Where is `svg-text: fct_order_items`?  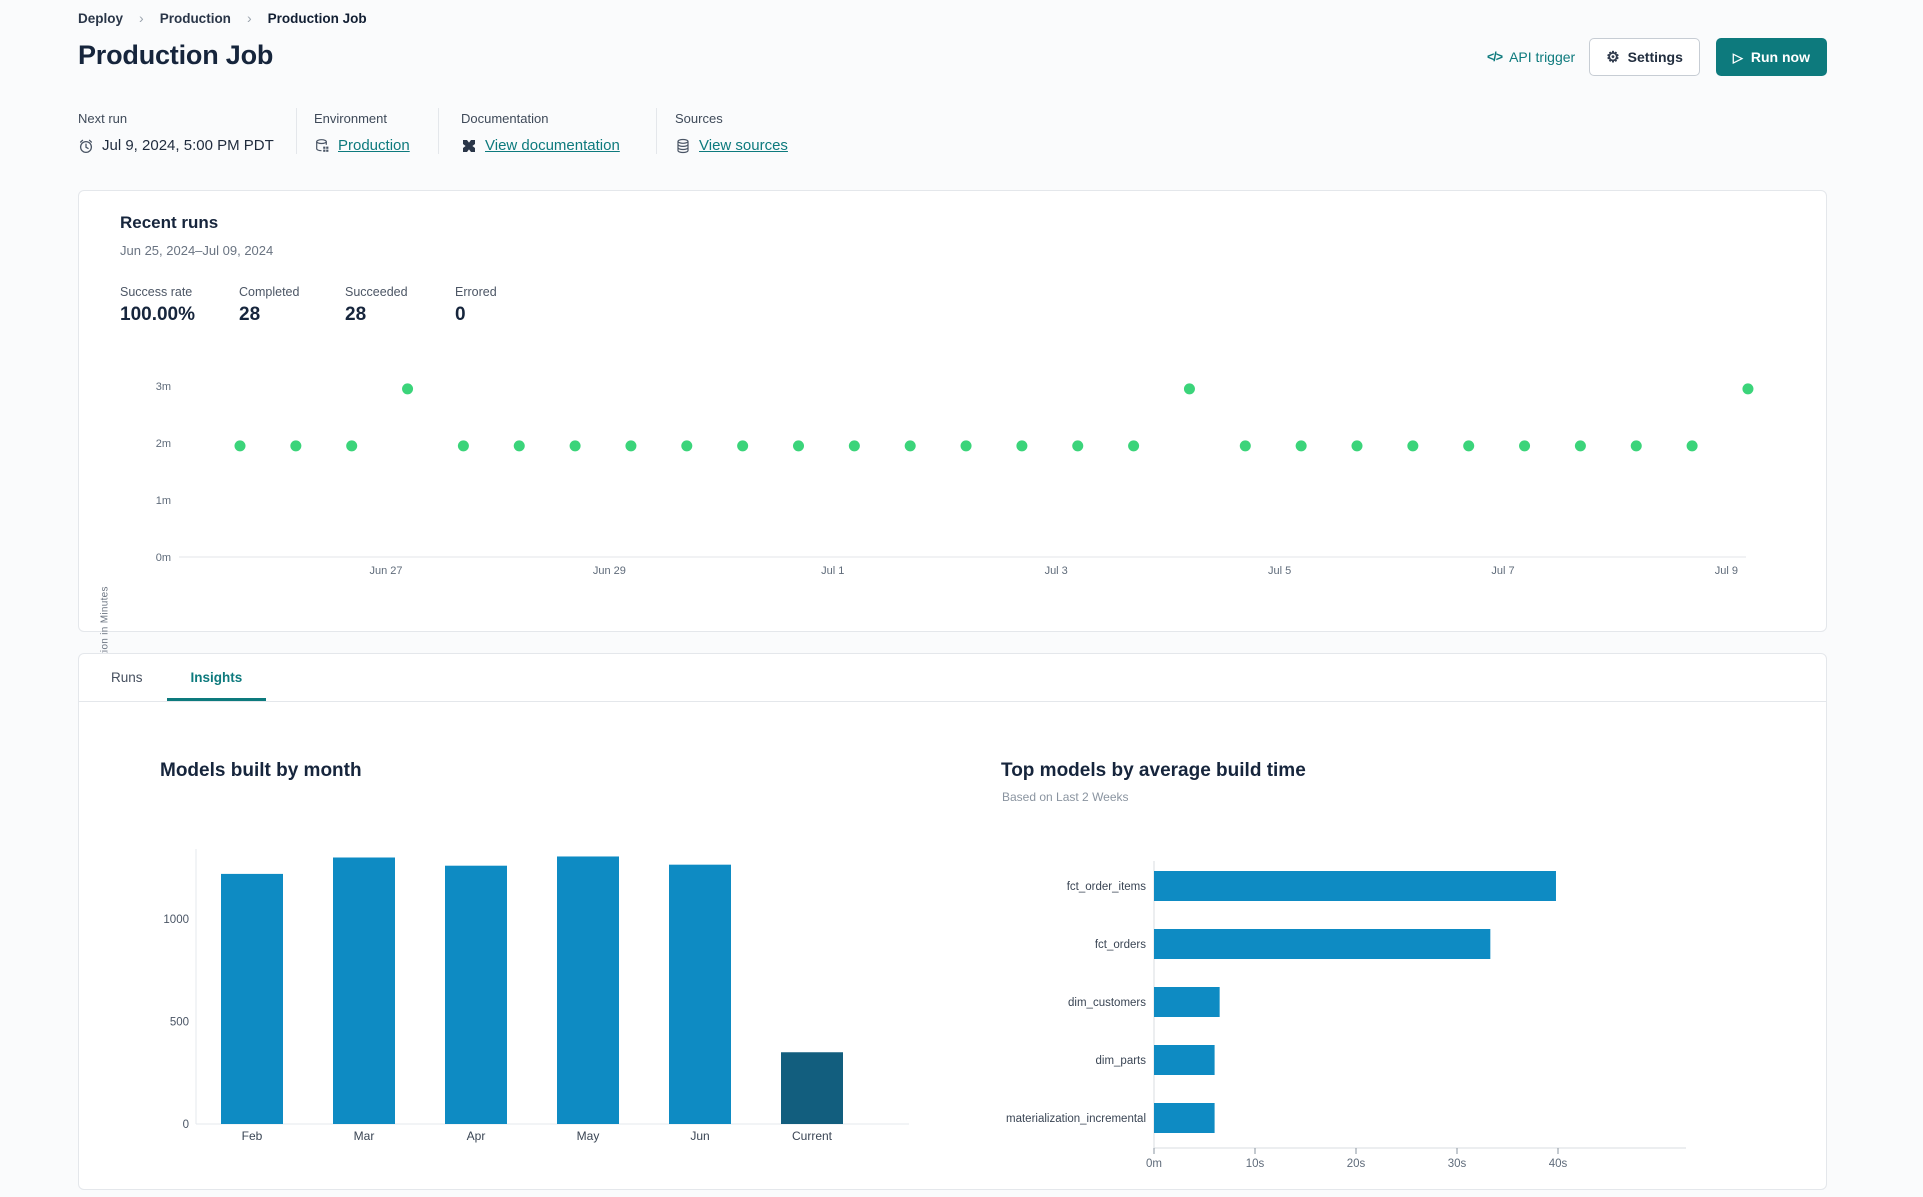 svg-text: fct_order_items is located at coordinates (1107, 887).